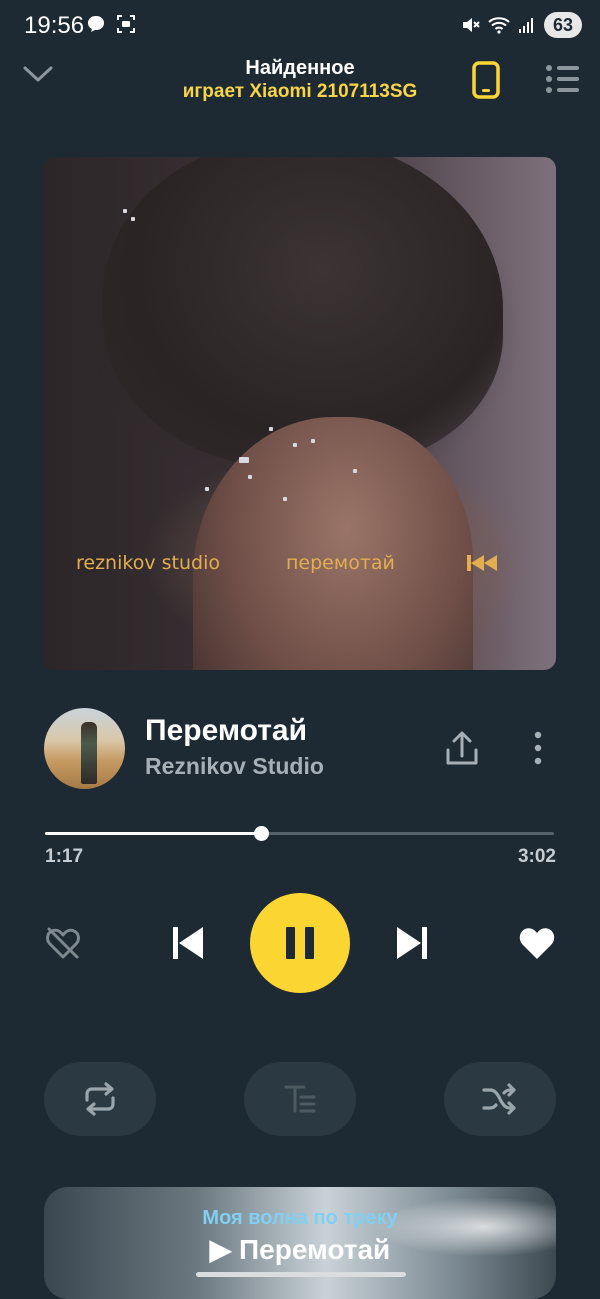 Image resolution: width=600 pixels, height=1299 pixels. I want to click on next-track-button, so click(412, 943).